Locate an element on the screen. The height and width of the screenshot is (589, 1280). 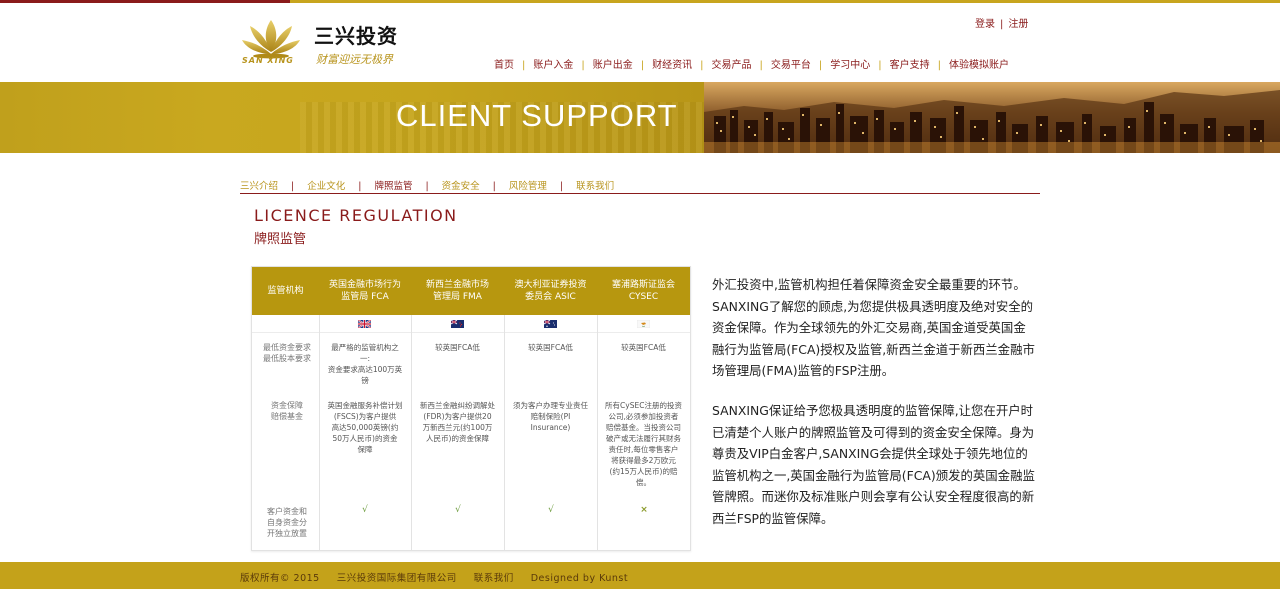
cell-line: Insurance) is located at coordinates (550, 427).